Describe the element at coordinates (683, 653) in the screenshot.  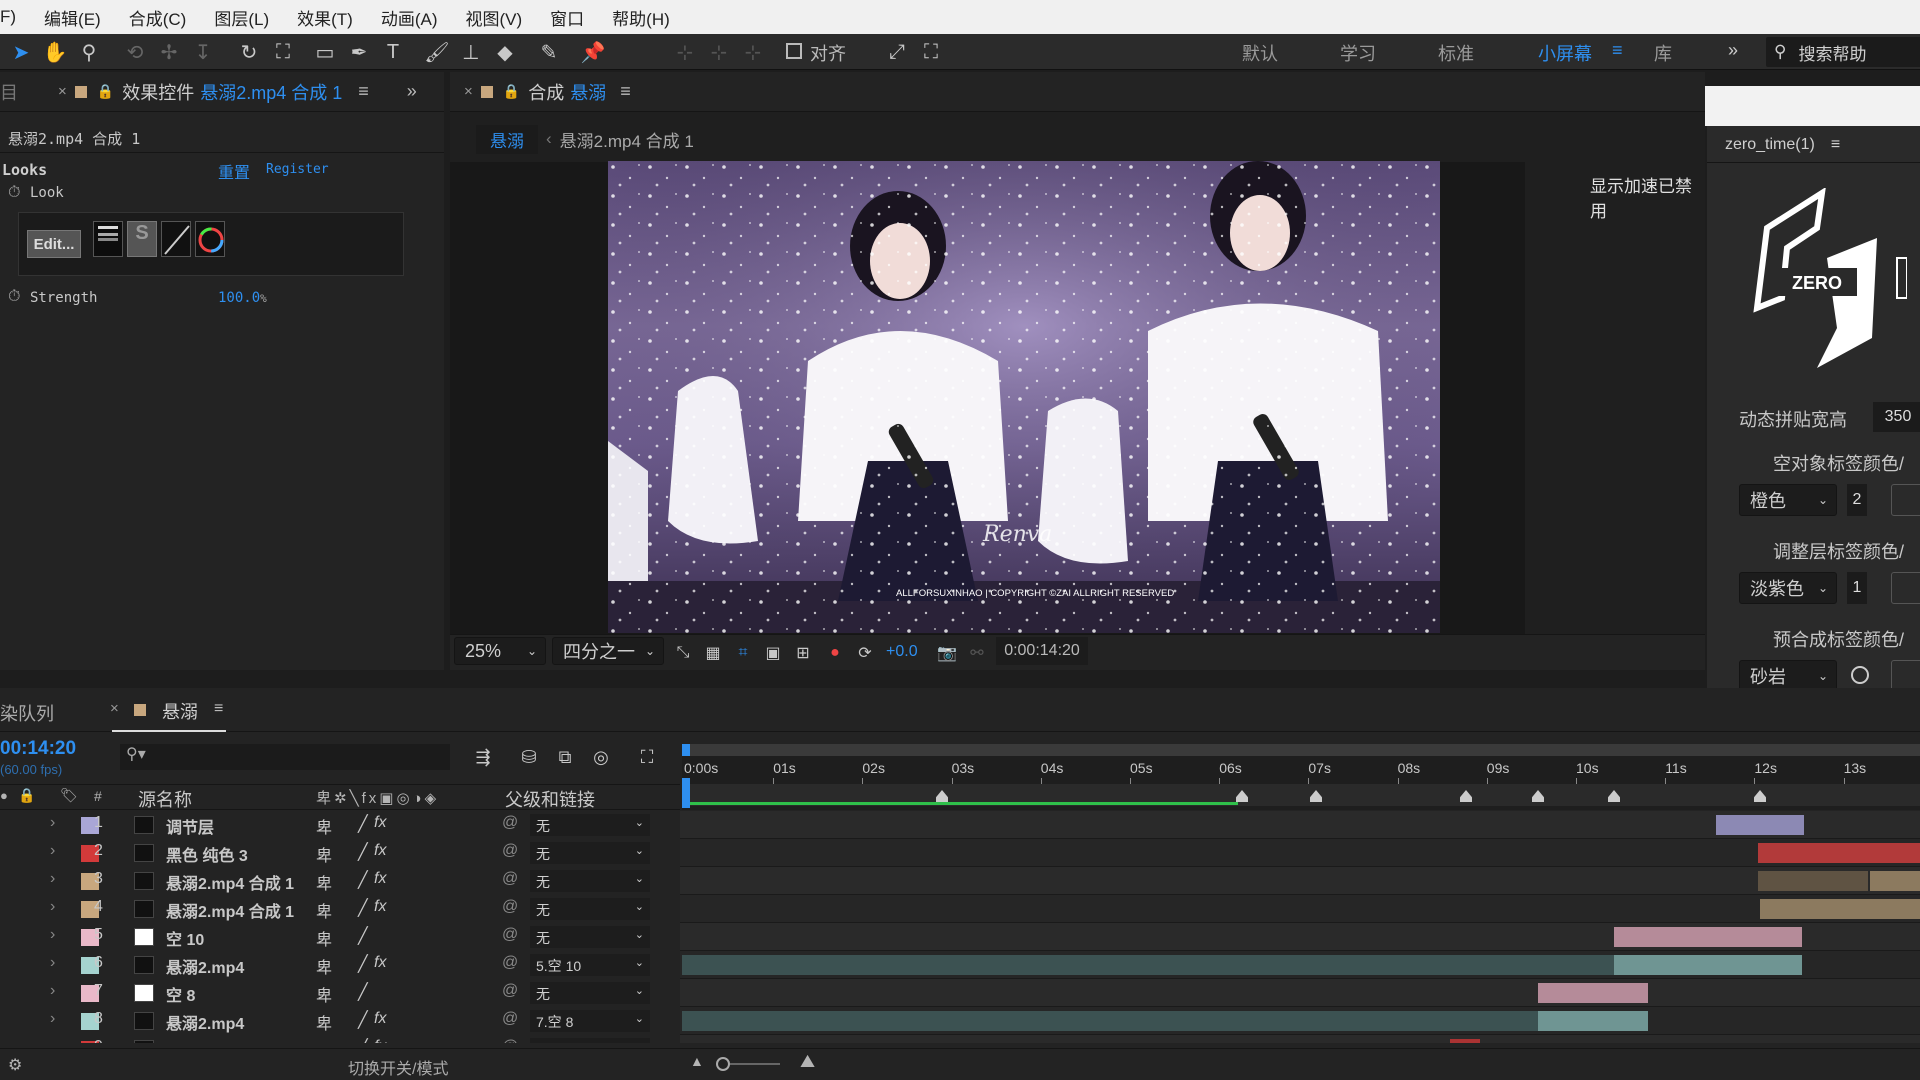
I see `region-of-interest-icon: ⤡` at that location.